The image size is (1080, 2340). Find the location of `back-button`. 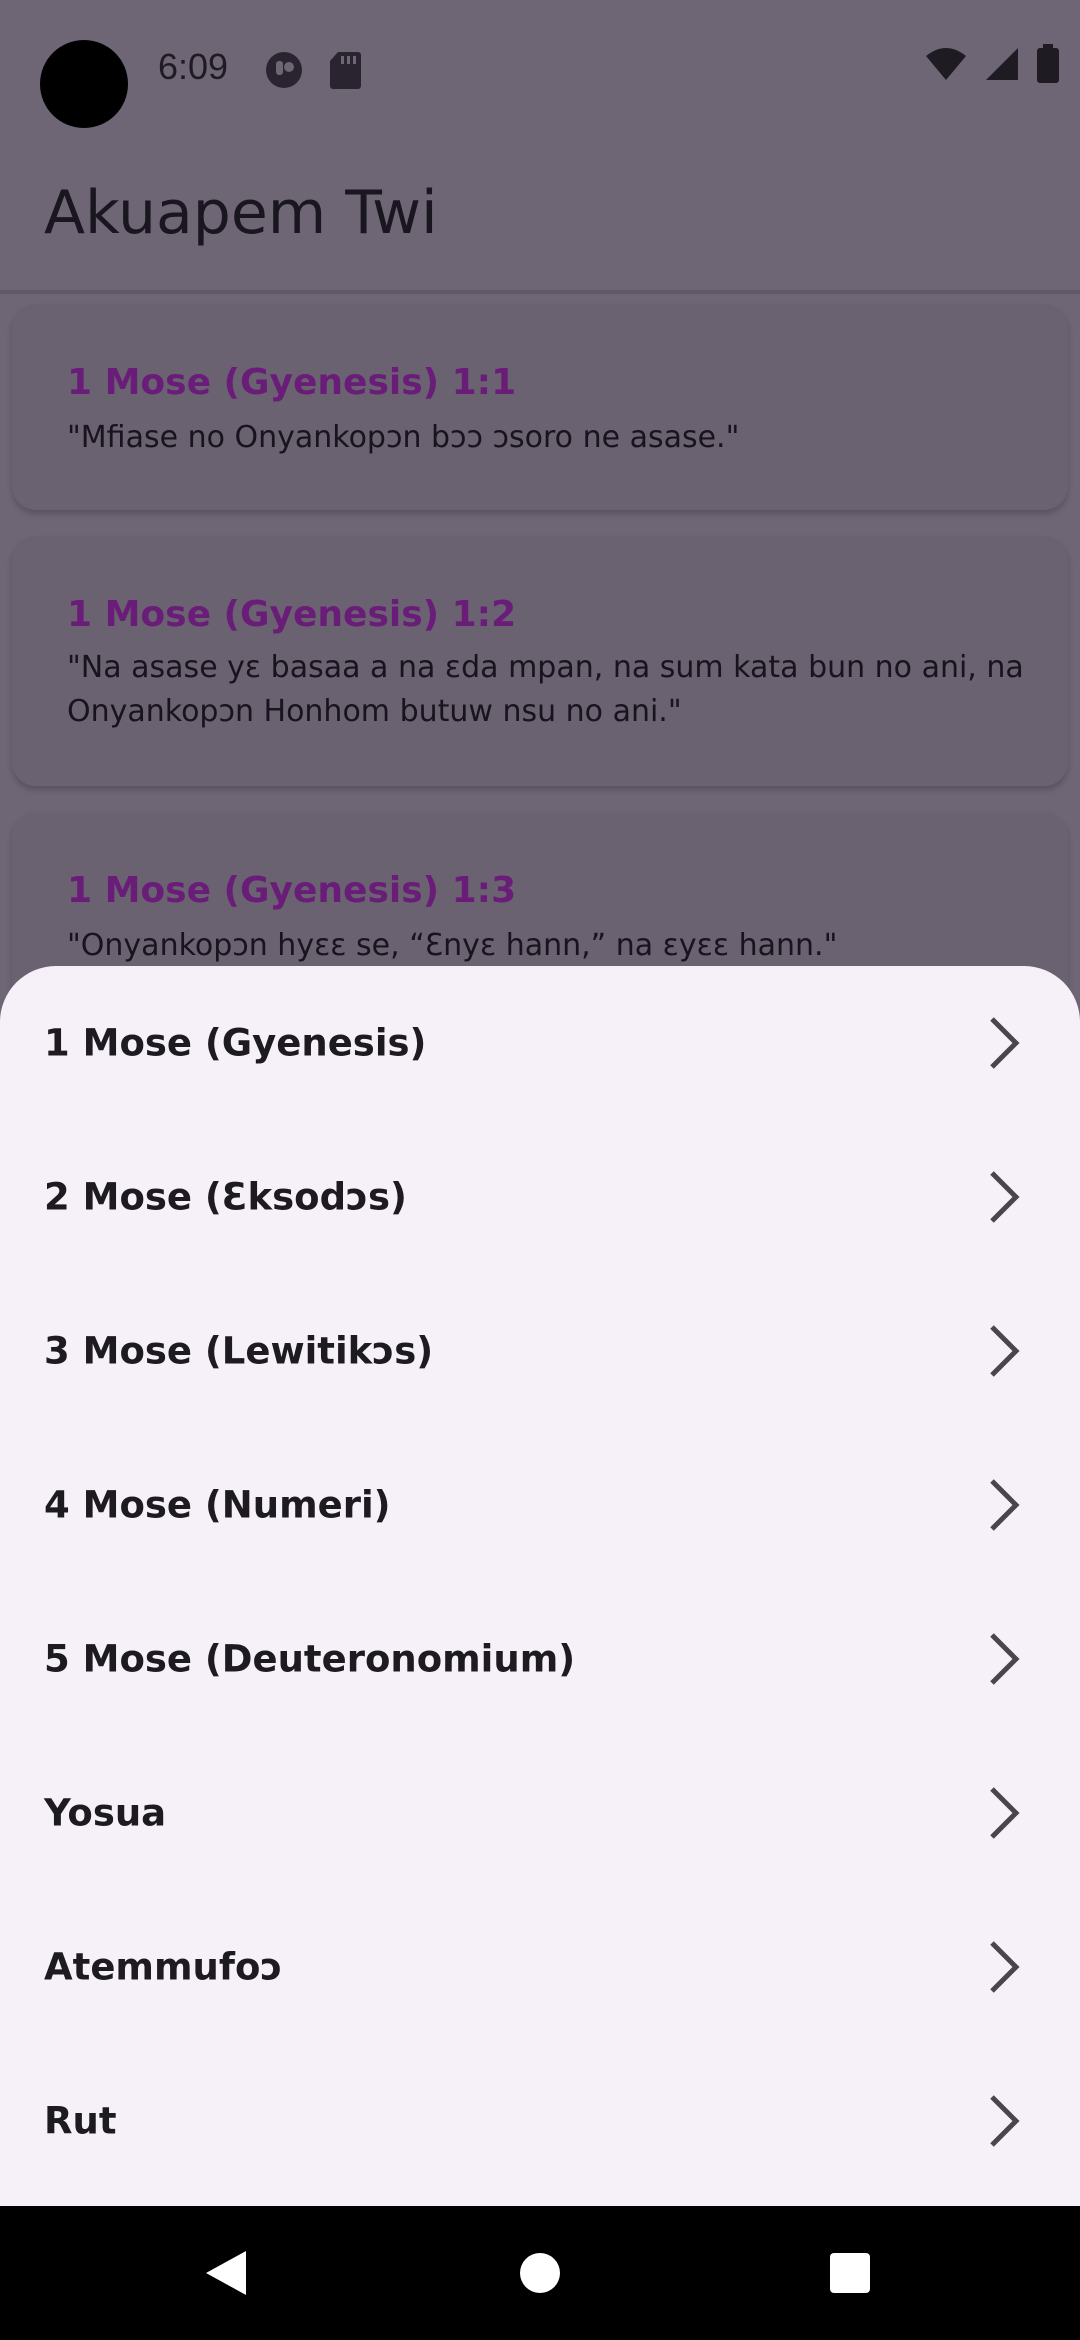

back-button is located at coordinates (226, 2273).